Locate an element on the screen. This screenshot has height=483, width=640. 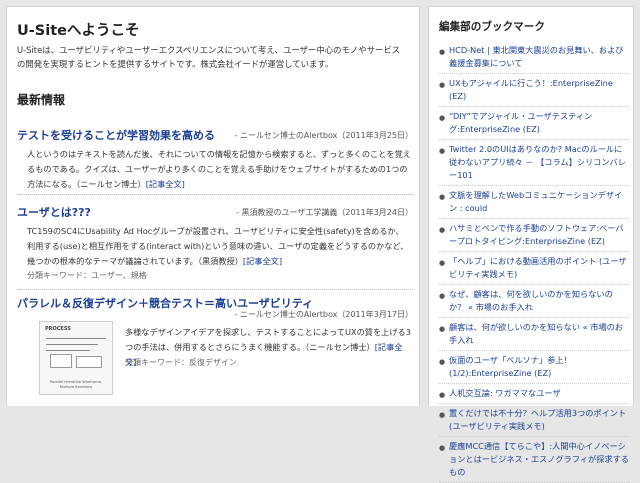
bookmark-item: ● 置くだけでは不十分？ヘルプ活用3つのポイント (ユーザビリティ実践メモ) is located at coordinates (534, 420).